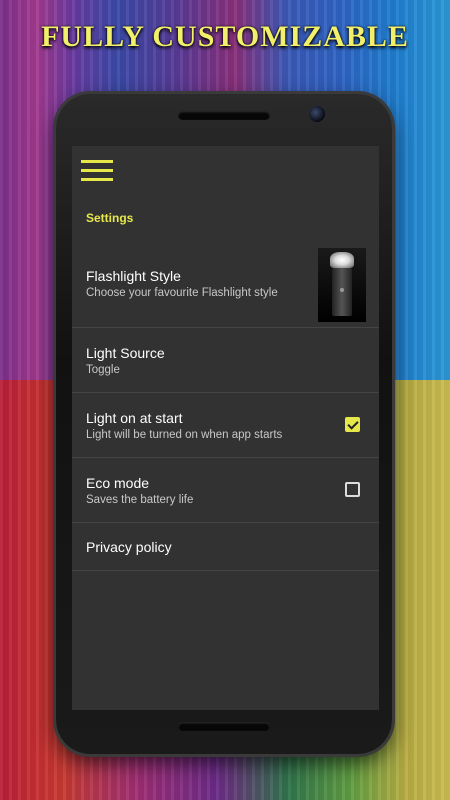 The image size is (450, 800). What do you see at coordinates (97, 172) in the screenshot?
I see `hamburger-menu-icon` at bounding box center [97, 172].